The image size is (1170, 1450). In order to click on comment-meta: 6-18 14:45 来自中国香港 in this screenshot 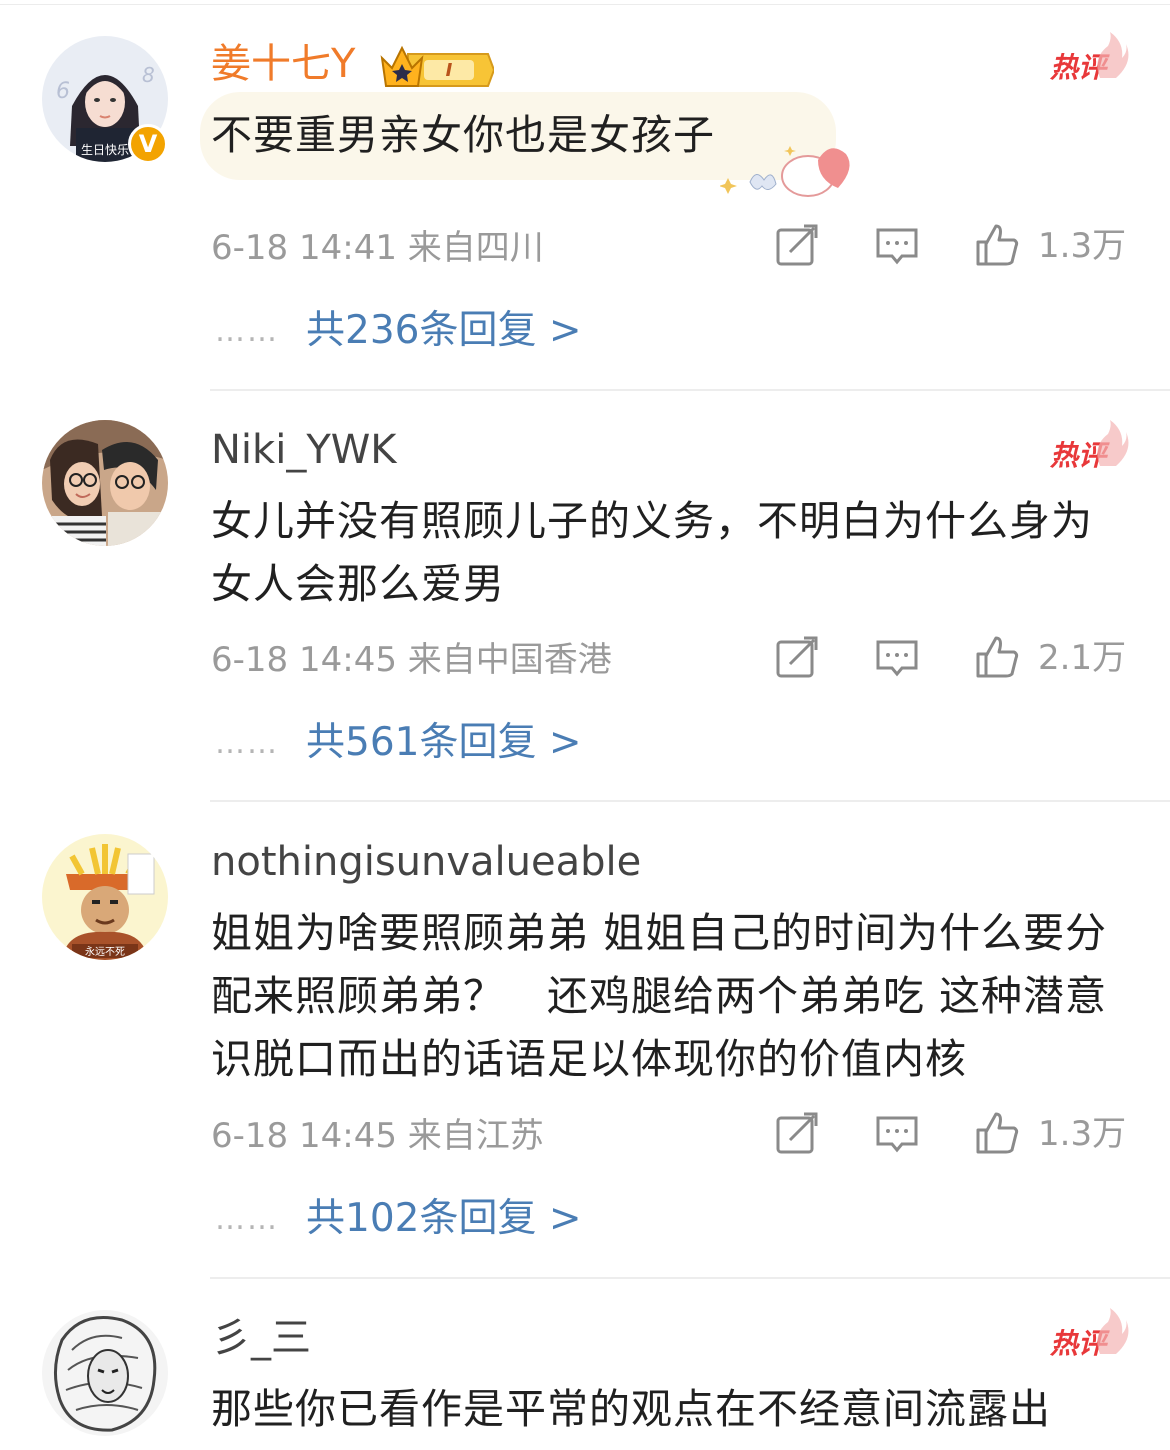, I will do `click(411, 660)`.